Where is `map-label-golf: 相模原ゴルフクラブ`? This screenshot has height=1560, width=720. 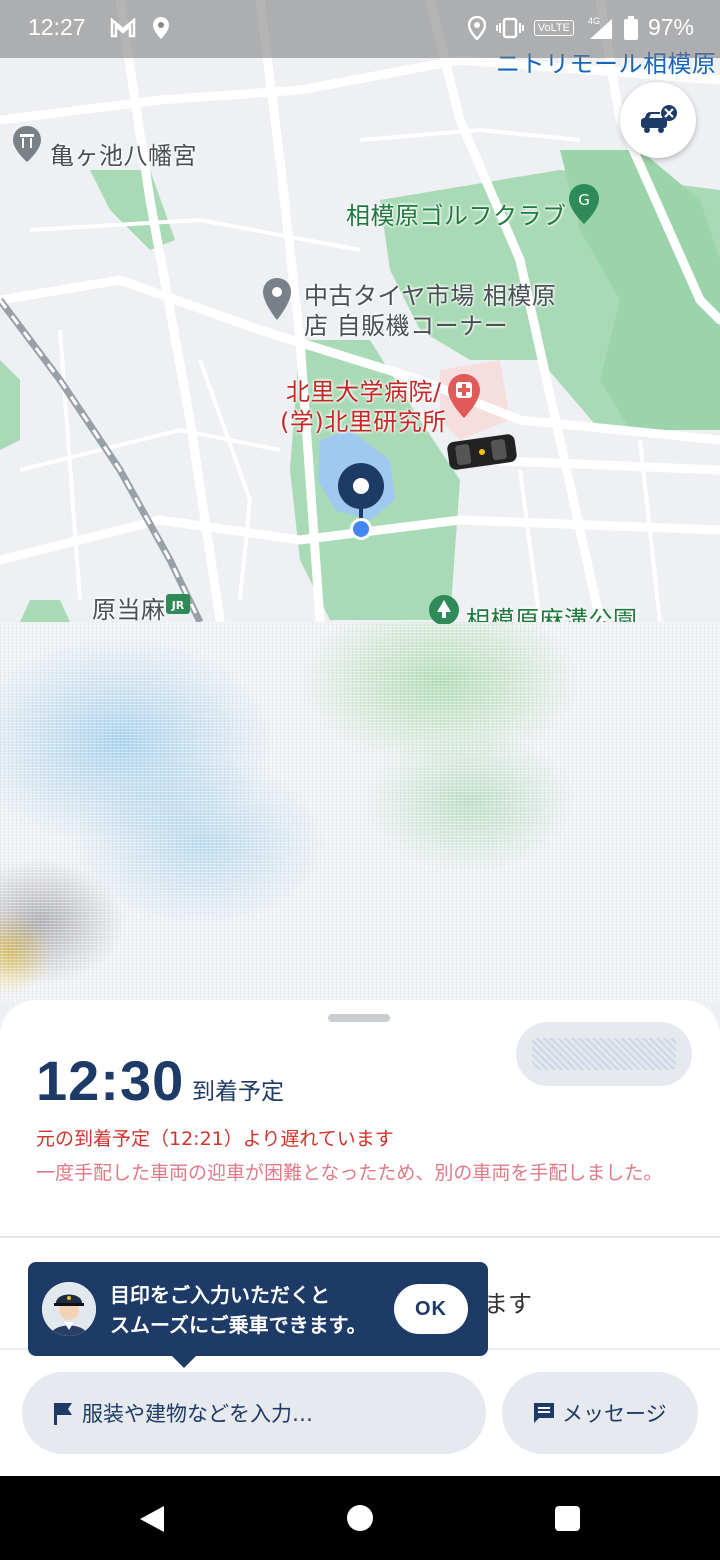
map-label-golf: 相模原ゴルフクラブ is located at coordinates (456, 216).